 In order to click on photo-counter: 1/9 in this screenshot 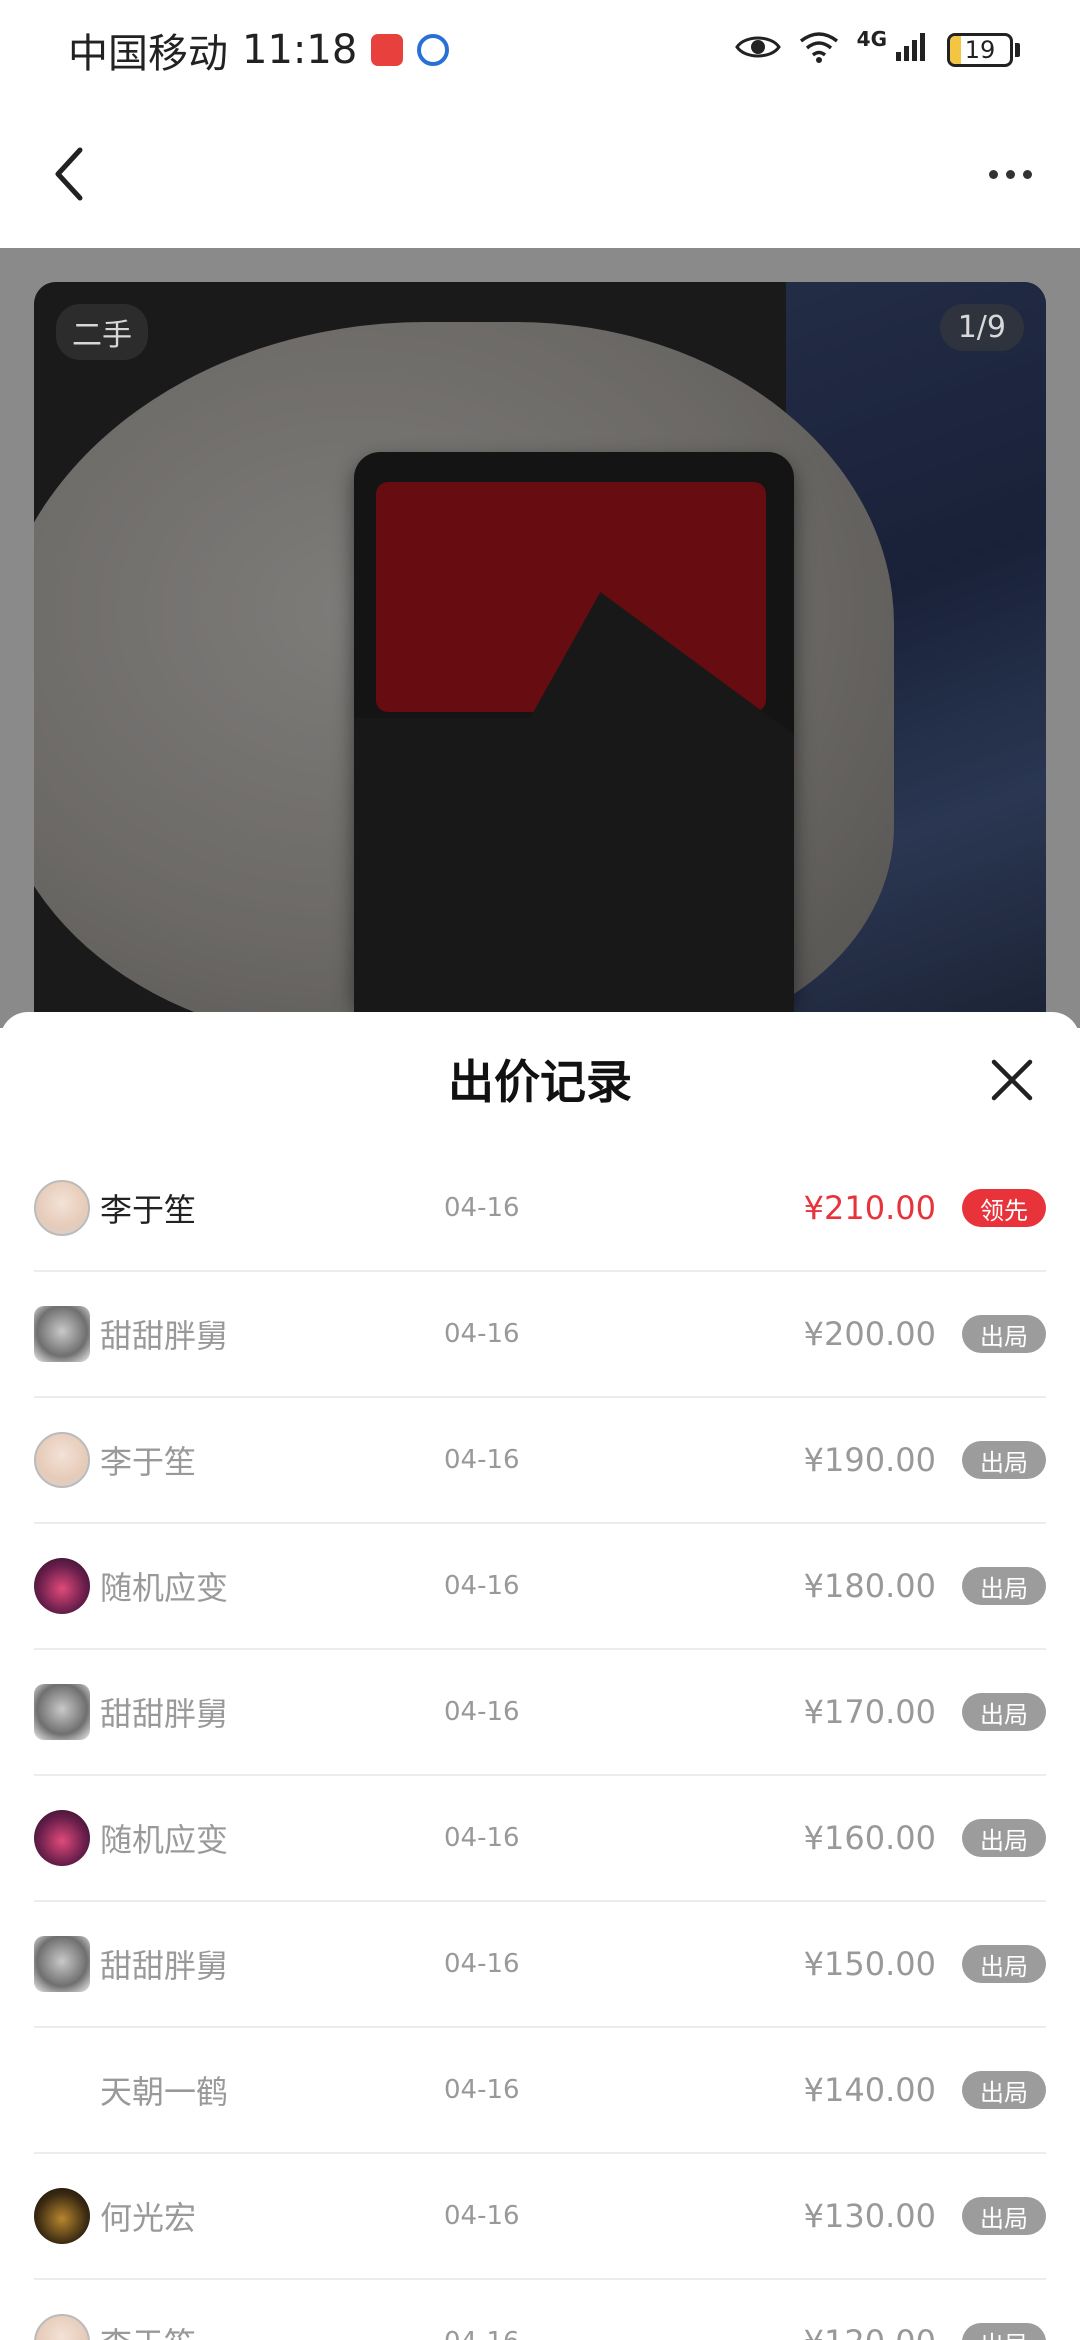, I will do `click(981, 327)`.